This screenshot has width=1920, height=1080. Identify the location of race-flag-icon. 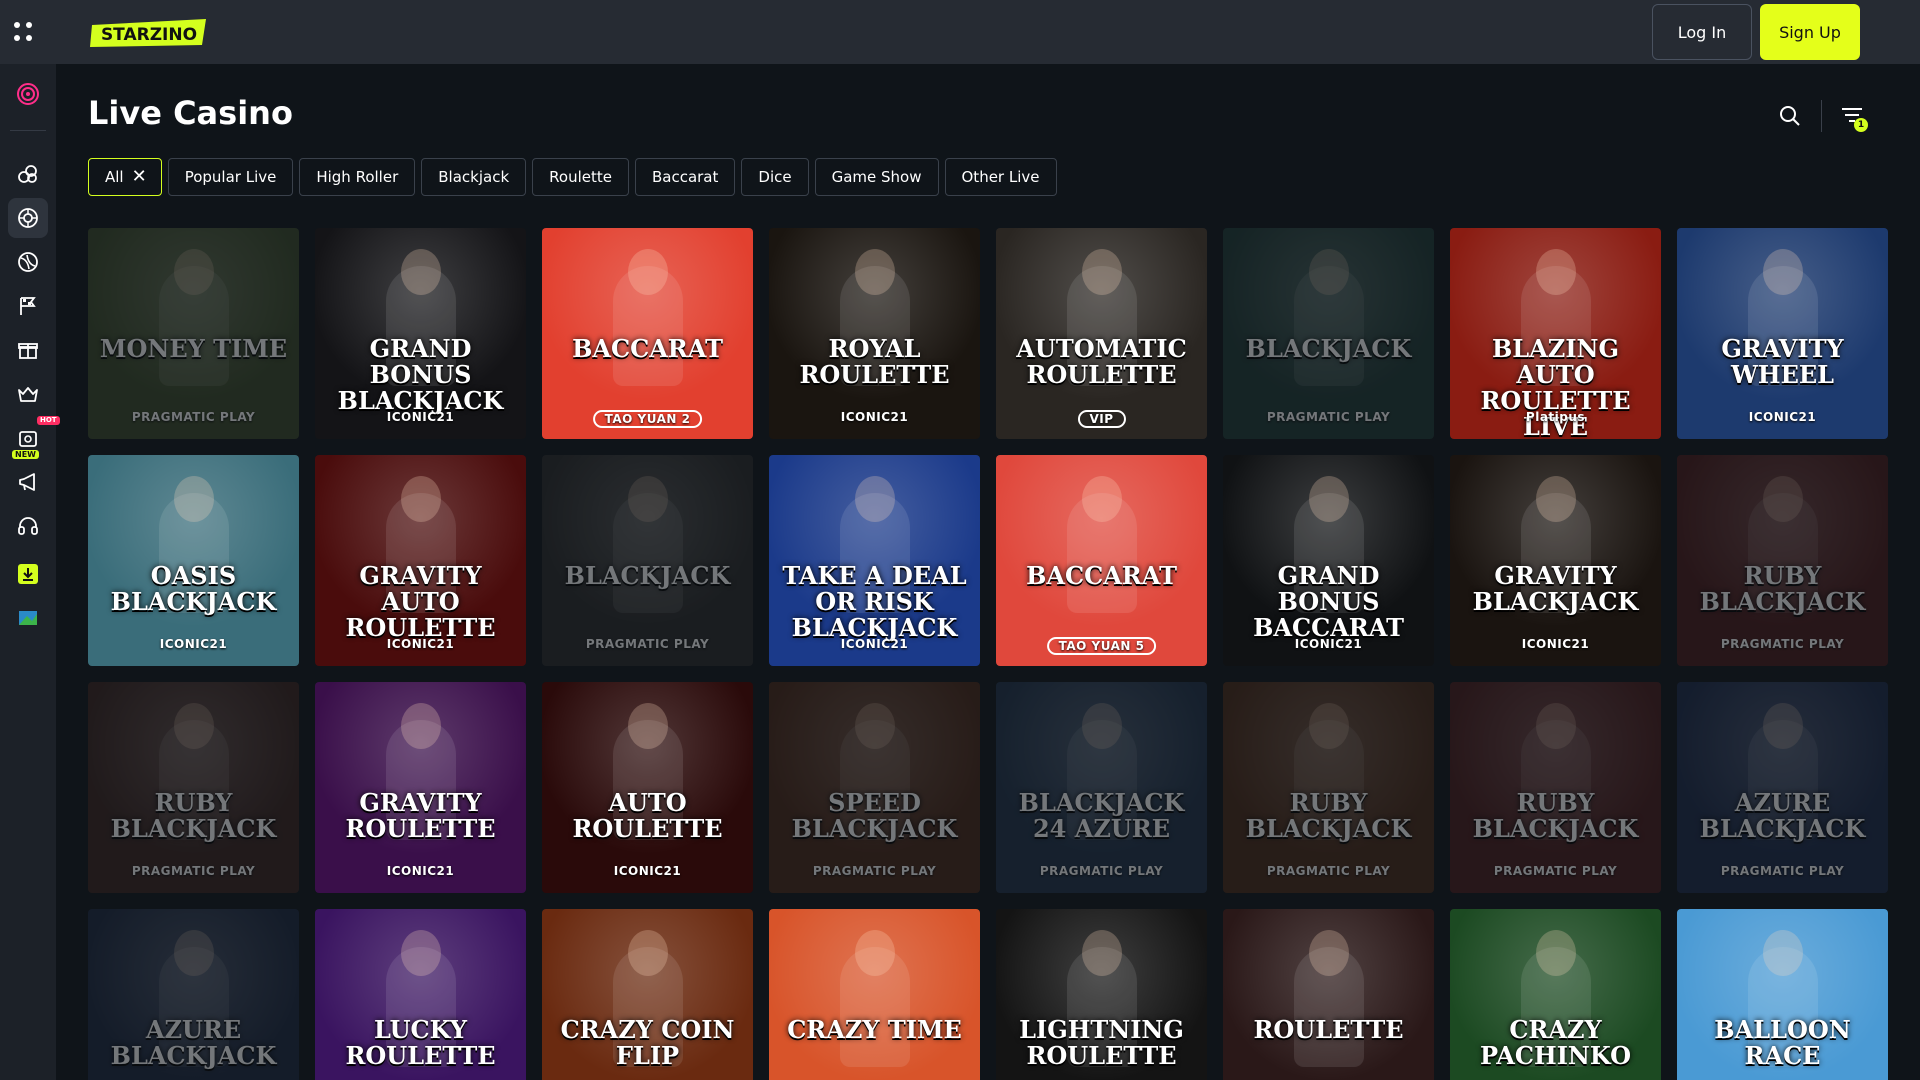
(28, 306).